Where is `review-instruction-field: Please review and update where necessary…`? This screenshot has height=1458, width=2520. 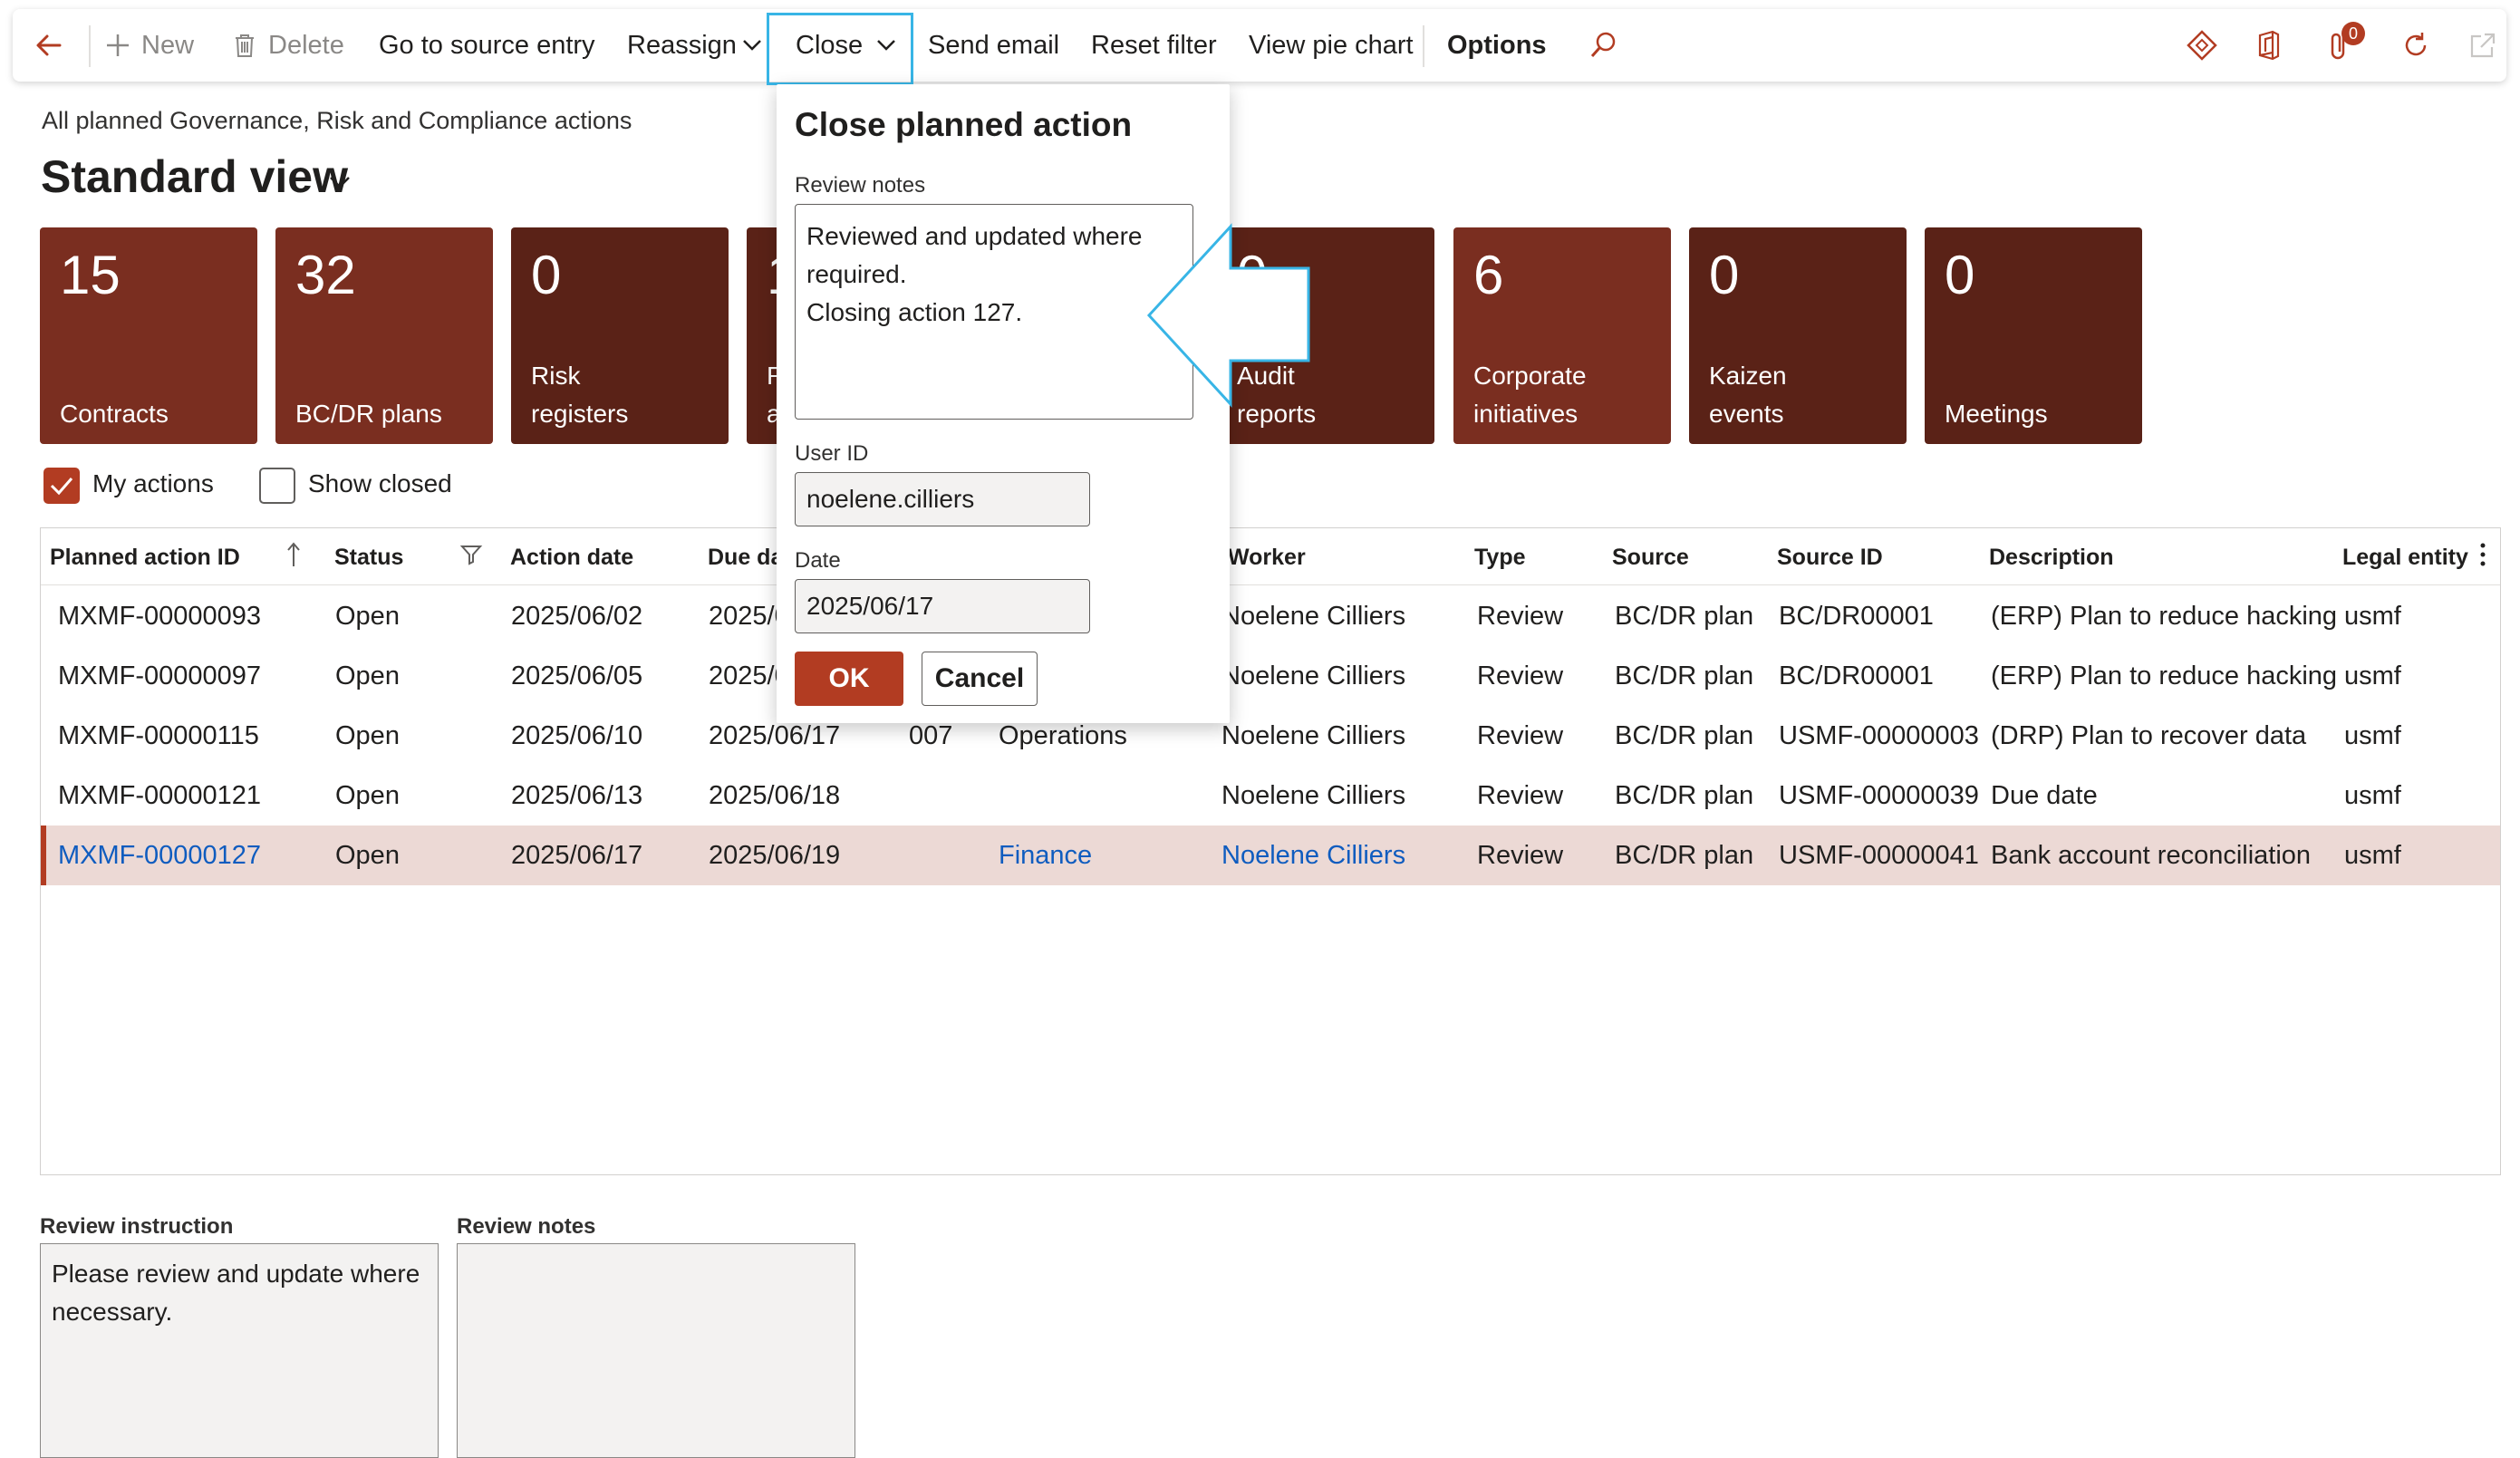
review-instruction-field: Please review and update where necessary… is located at coordinates (239, 1350).